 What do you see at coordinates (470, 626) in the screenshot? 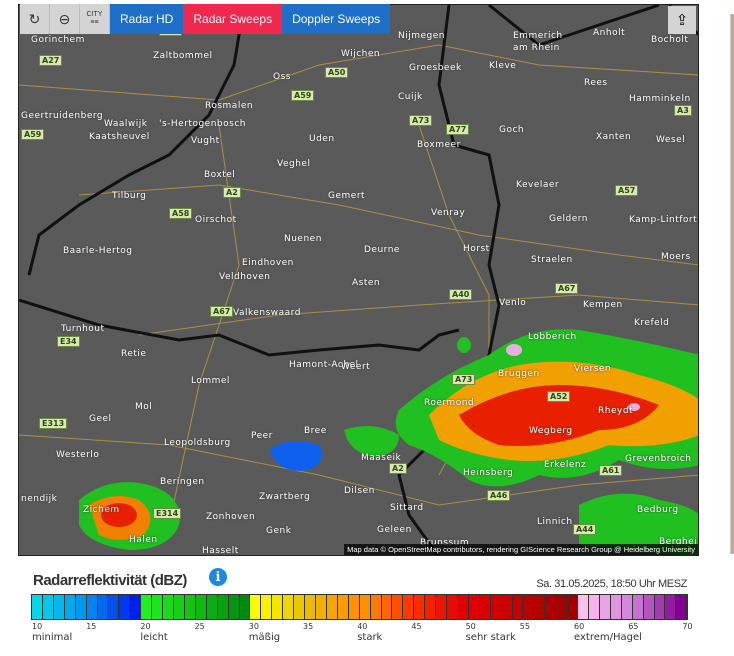
I see `scale-tick-label: 50` at bounding box center [470, 626].